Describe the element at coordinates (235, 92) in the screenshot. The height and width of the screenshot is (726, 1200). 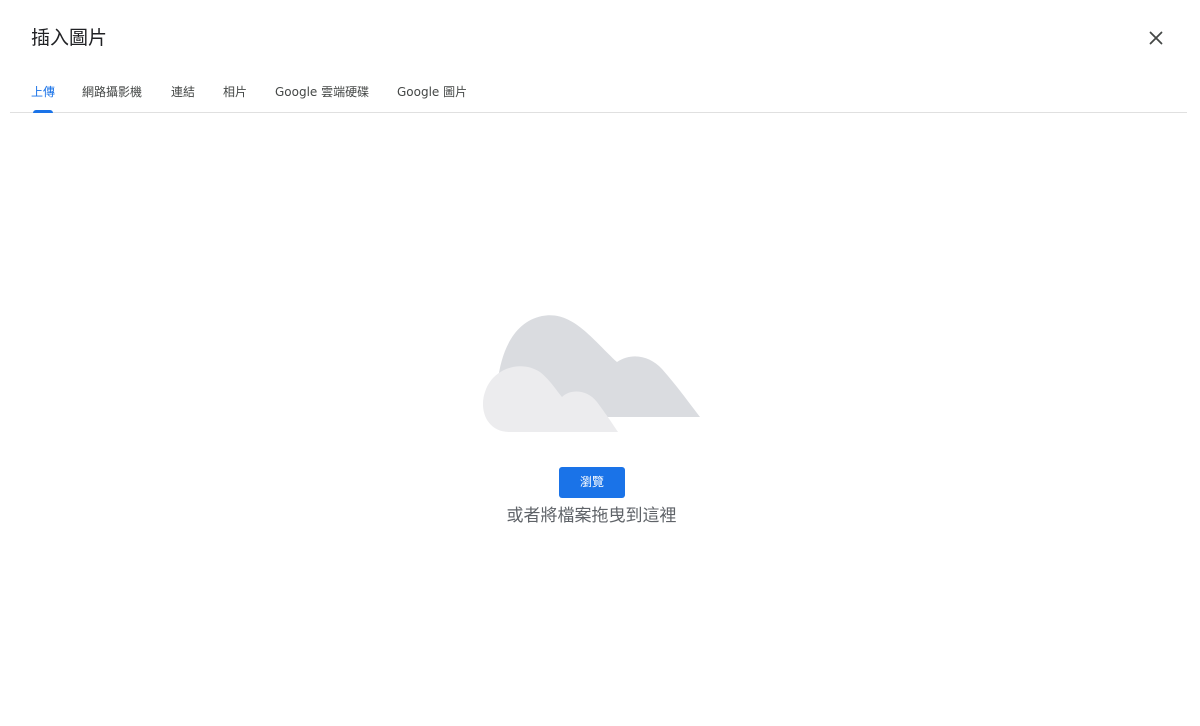
I see `tab-label: 相片` at that location.